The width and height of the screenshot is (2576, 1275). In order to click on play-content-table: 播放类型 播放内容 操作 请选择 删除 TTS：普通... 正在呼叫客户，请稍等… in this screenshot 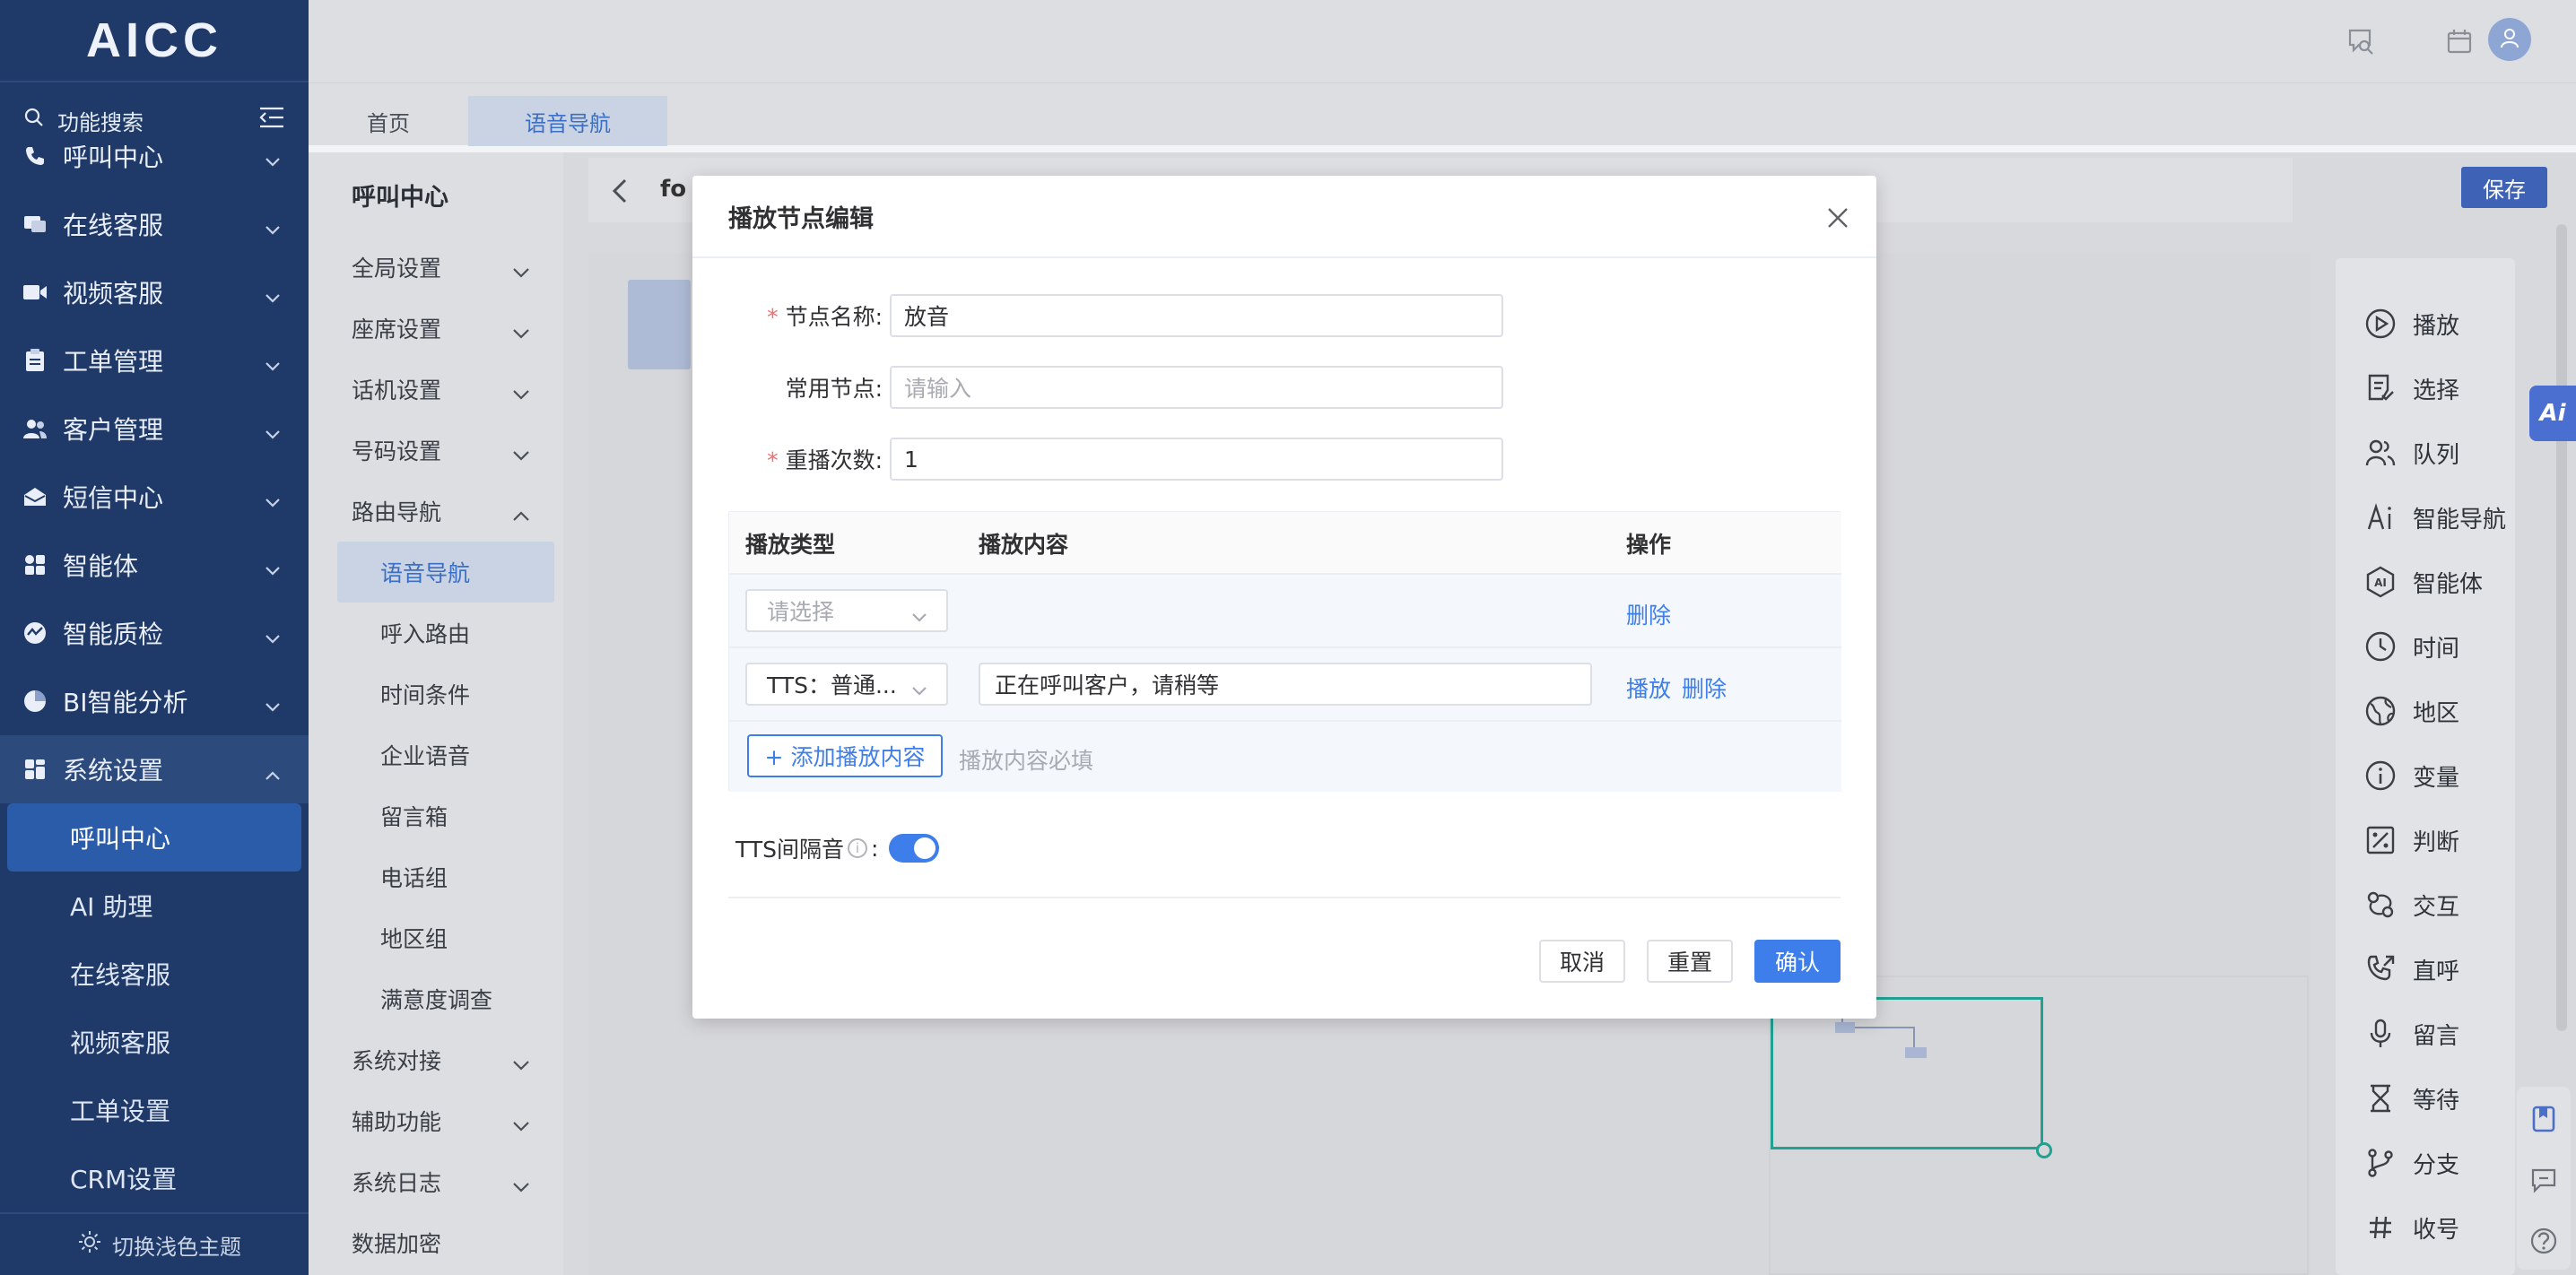, I will do `click(1284, 651)`.